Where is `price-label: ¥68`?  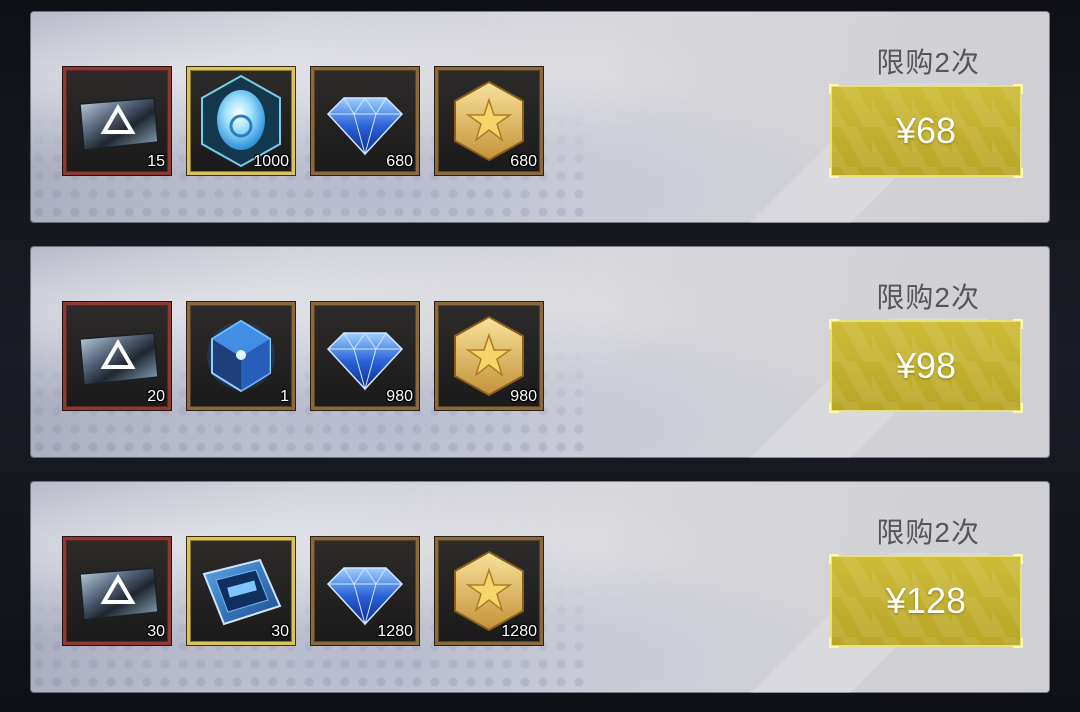
price-label: ¥68 is located at coordinates (926, 130).